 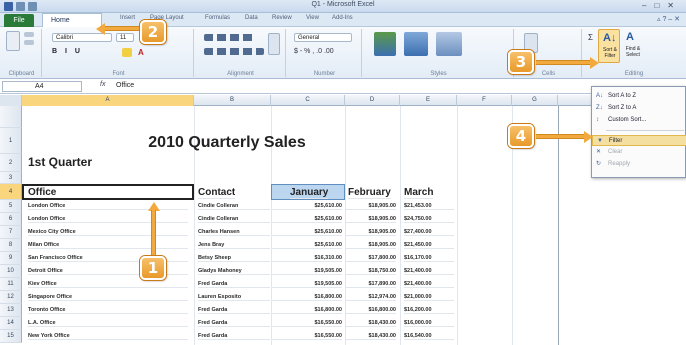 What do you see at coordinates (342, 18) in the screenshot?
I see `tab-add-ins: Add-Ins` at bounding box center [342, 18].